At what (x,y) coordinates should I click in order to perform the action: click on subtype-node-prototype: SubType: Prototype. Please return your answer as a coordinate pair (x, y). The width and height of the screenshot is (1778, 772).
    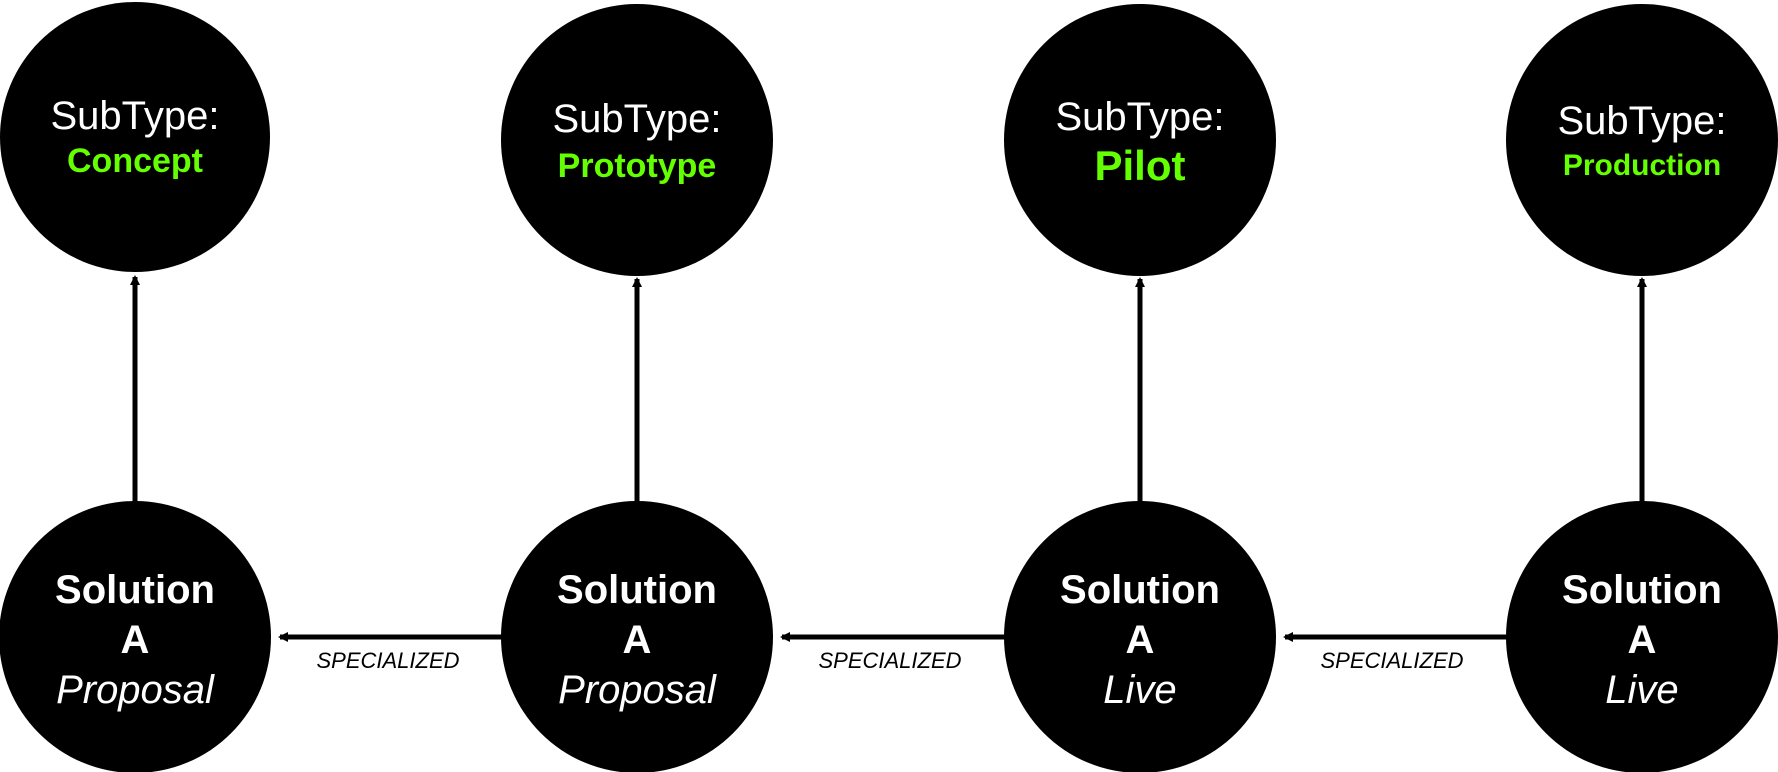
    Looking at the image, I should click on (637, 140).